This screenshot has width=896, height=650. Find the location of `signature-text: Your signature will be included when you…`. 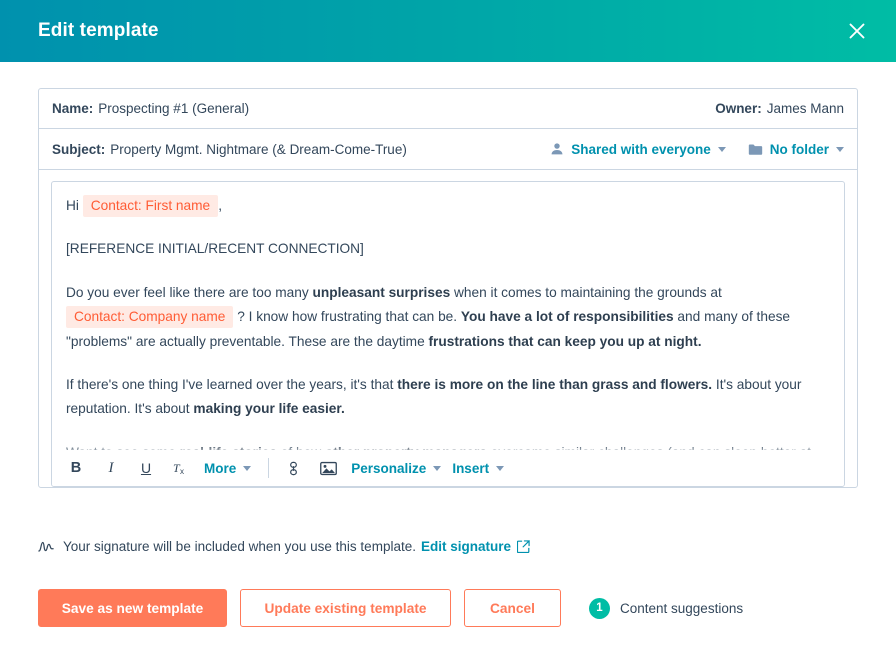

signature-text: Your signature will be included when you… is located at coordinates (239, 546).